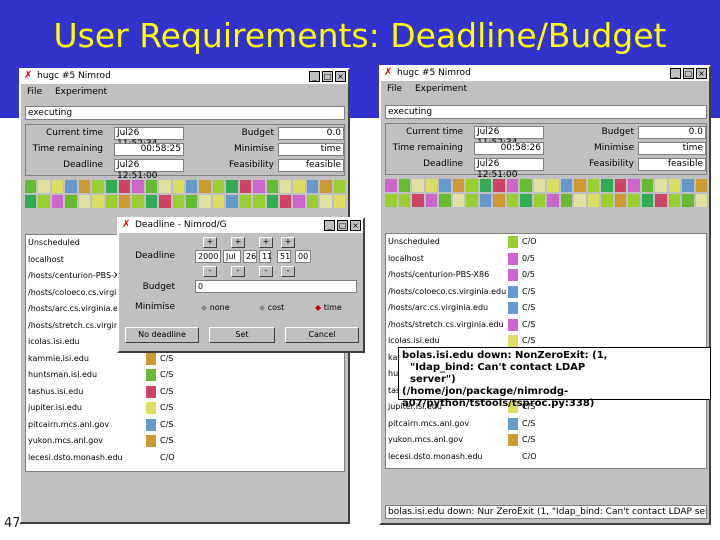 The image size is (720, 540). What do you see at coordinates (322, 335) in the screenshot?
I see `cancel-button: Cancel` at bounding box center [322, 335].